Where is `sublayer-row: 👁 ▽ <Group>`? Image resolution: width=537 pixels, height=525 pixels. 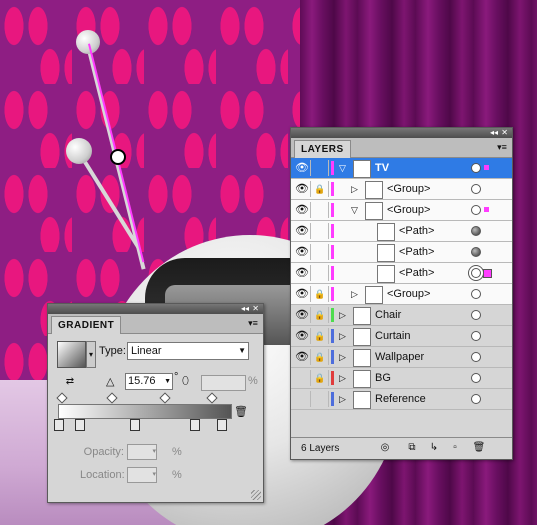
sublayer-row: 👁 ▽ <Group> is located at coordinates (401, 210).